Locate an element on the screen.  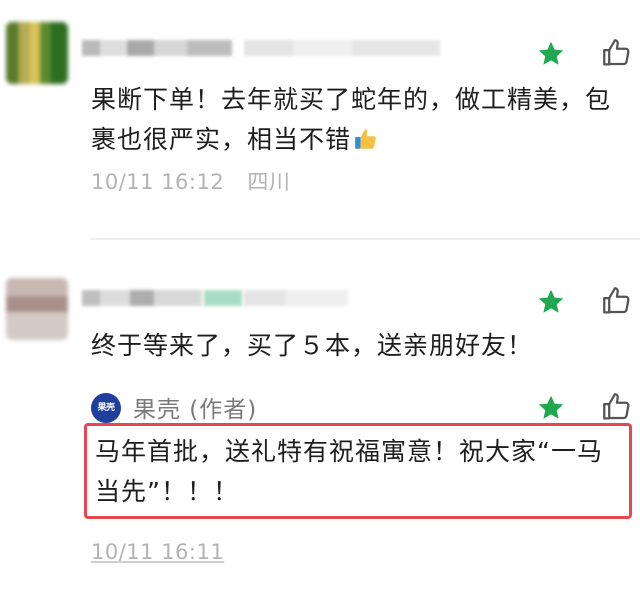
comment-text: 果断下单！去年就买了蛇年的，做工精美，包 裹也很严实，相当不错 is located at coordinates (361, 120).